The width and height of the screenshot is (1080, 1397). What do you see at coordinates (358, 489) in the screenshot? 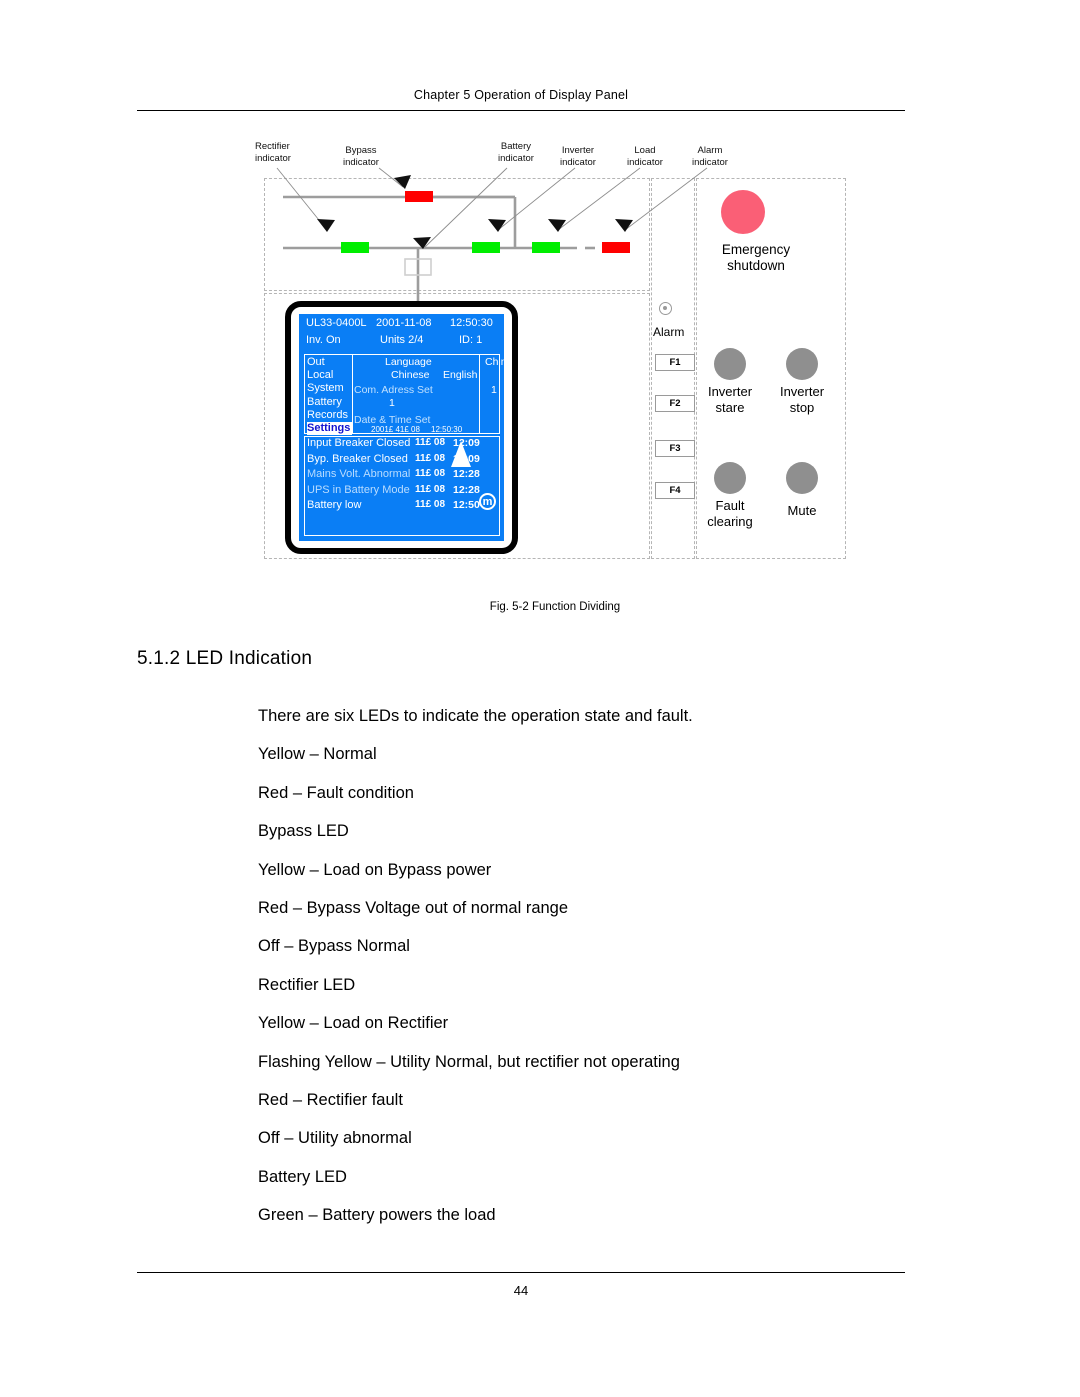
I see `log-name: UPS in Battery Mode` at bounding box center [358, 489].